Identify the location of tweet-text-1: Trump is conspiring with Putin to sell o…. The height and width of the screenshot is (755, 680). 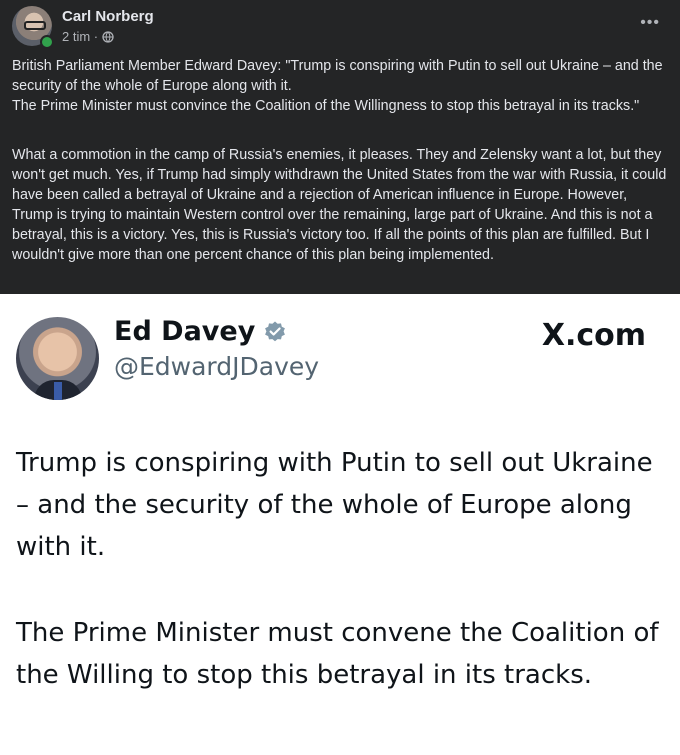
(334, 505).